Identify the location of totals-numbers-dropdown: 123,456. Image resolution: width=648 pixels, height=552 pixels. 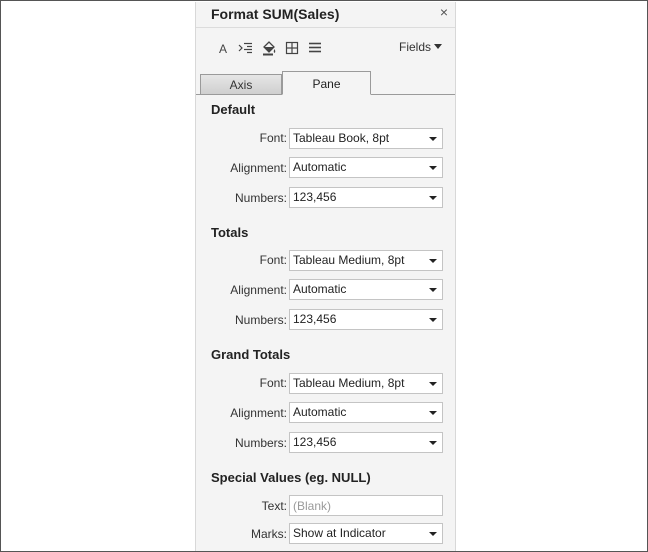
(366, 319).